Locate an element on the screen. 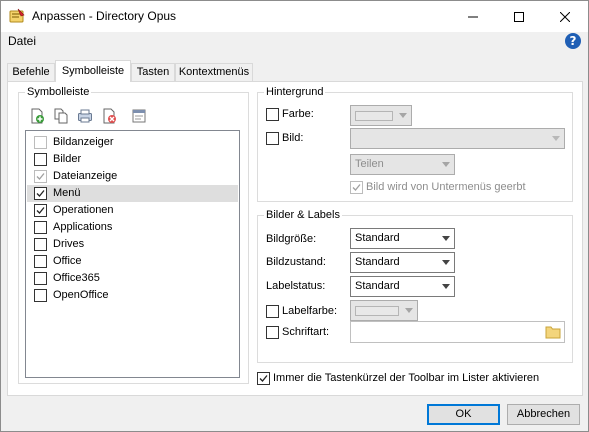  image-state-label: Bildzustand: is located at coordinates (296, 262).